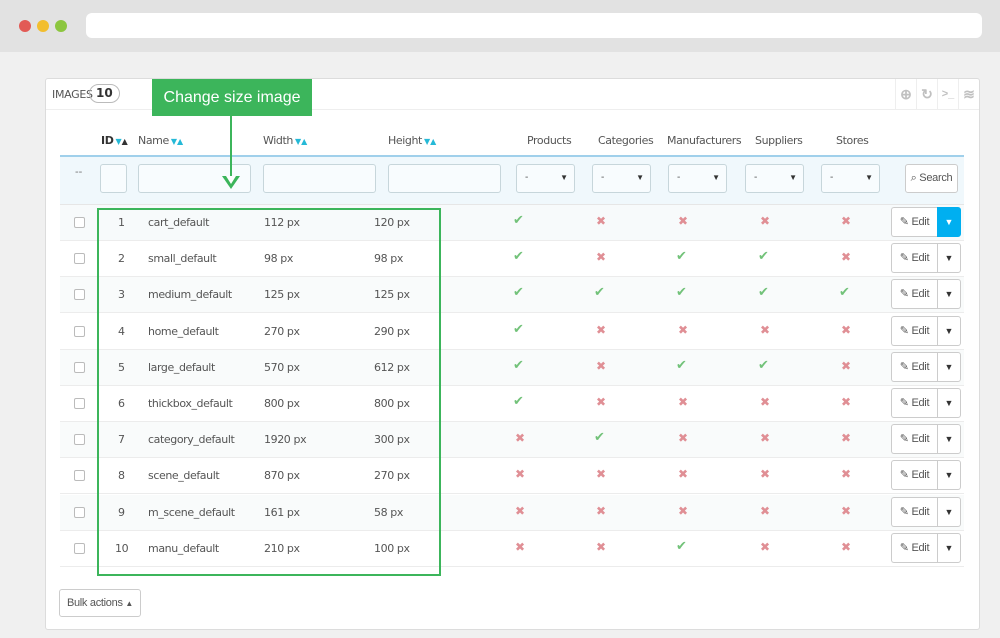 The height and width of the screenshot is (638, 1000). Describe the element at coordinates (774, 178) in the screenshot. I see `filter-suppliers-select: - ▼` at that location.